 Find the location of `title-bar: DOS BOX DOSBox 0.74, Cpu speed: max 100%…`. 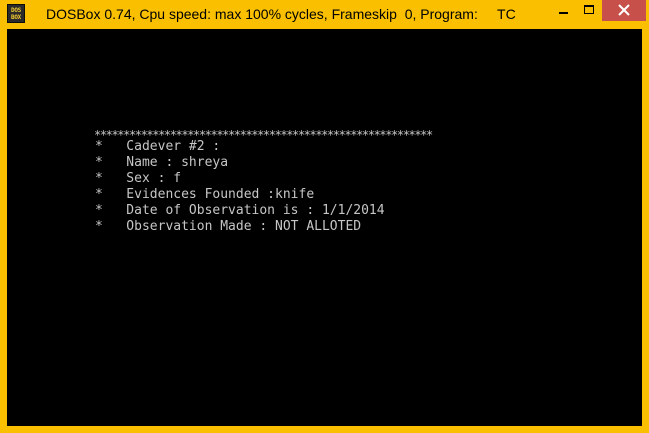

title-bar: DOS BOX DOSBox 0.74, Cpu speed: max 100%… is located at coordinates (324, 14).